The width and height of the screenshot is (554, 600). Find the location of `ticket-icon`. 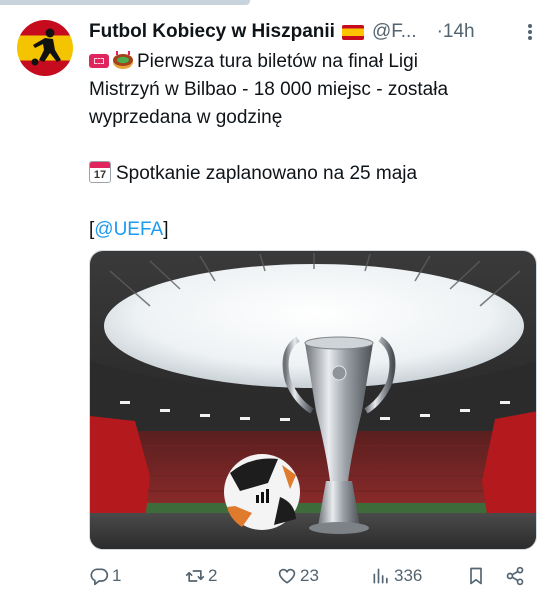

ticket-icon is located at coordinates (99, 61).